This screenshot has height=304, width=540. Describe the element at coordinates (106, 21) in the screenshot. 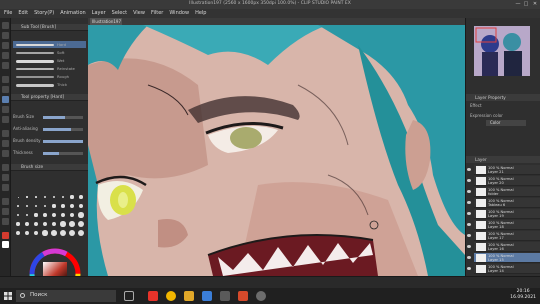

I see `canvas-tab: Illustration197` at that location.